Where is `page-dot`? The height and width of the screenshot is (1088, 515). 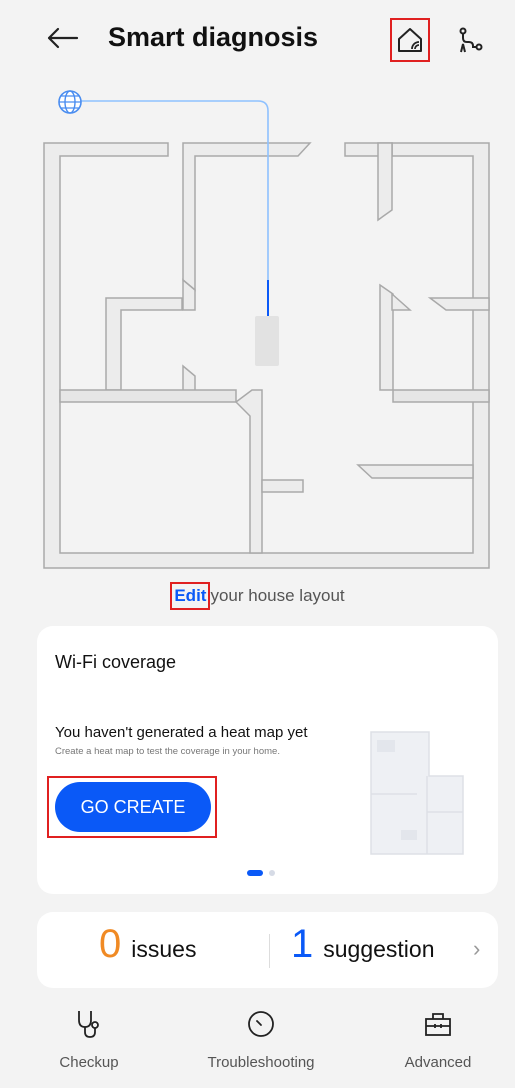 page-dot is located at coordinates (272, 873).